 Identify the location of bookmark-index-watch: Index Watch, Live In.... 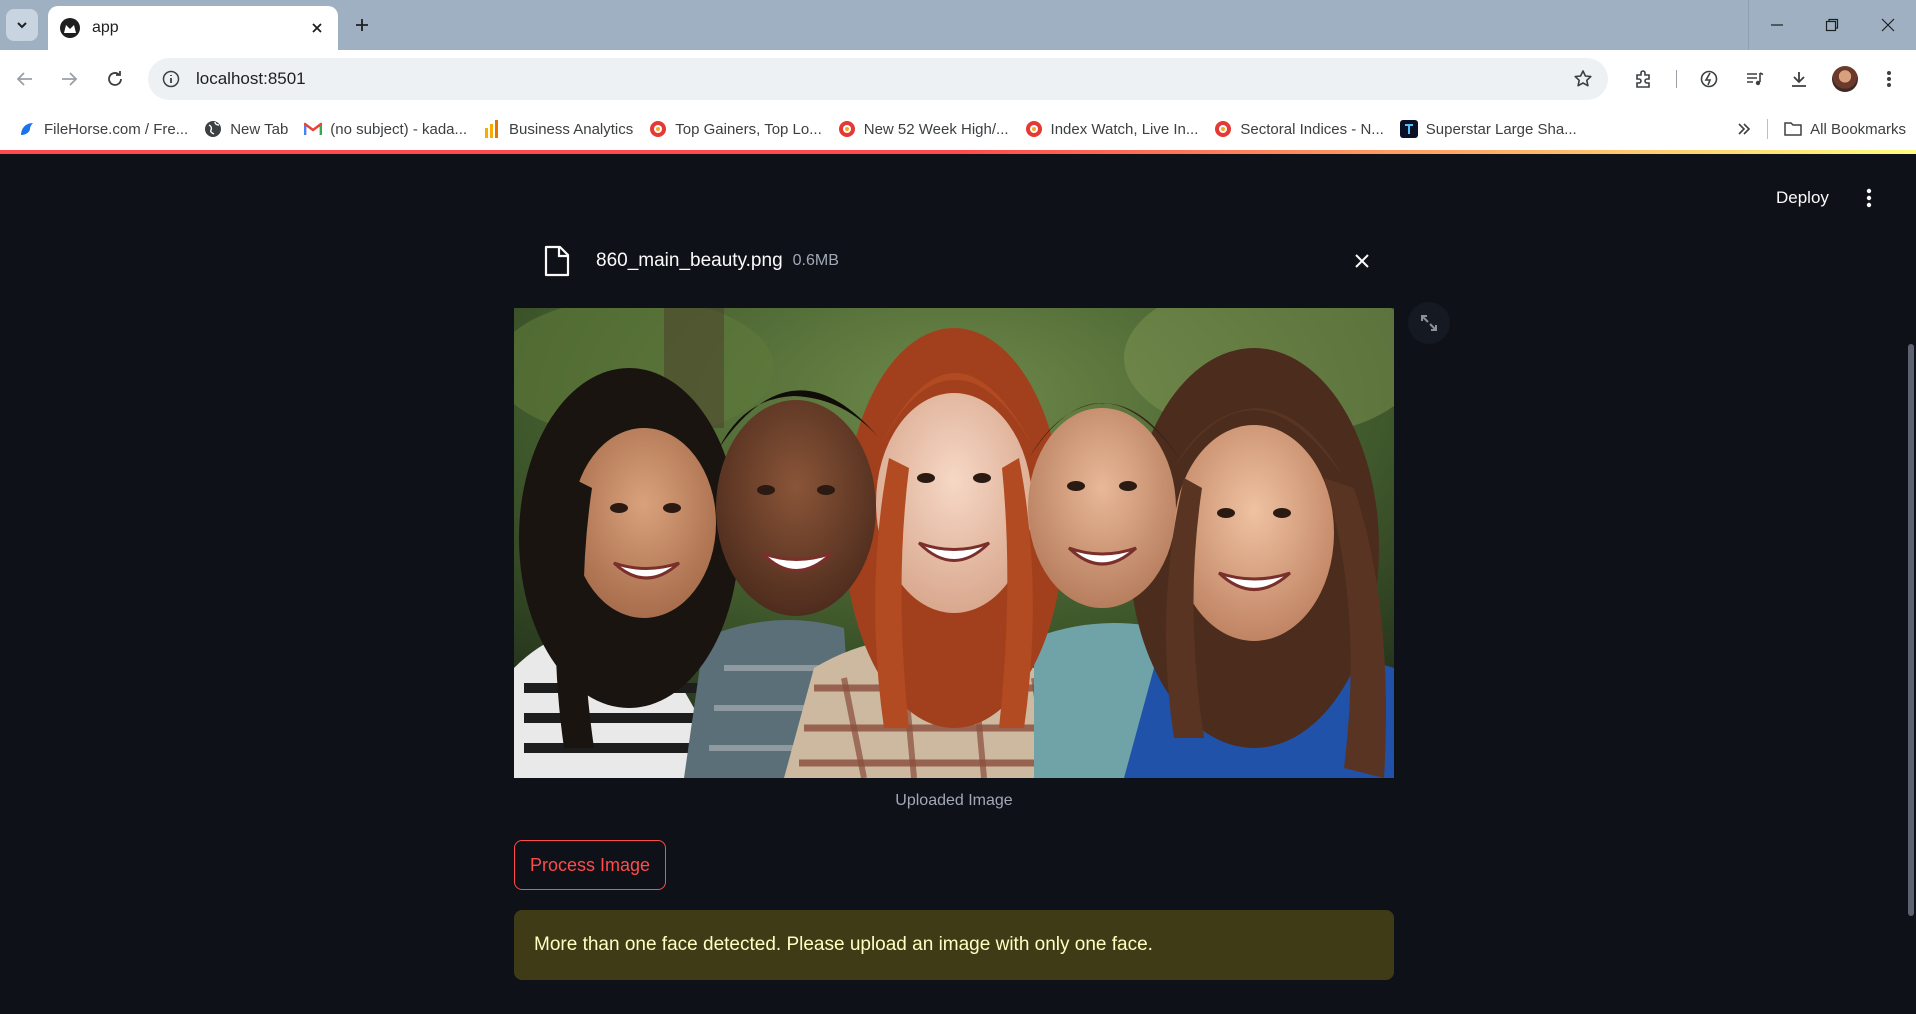
(1112, 129).